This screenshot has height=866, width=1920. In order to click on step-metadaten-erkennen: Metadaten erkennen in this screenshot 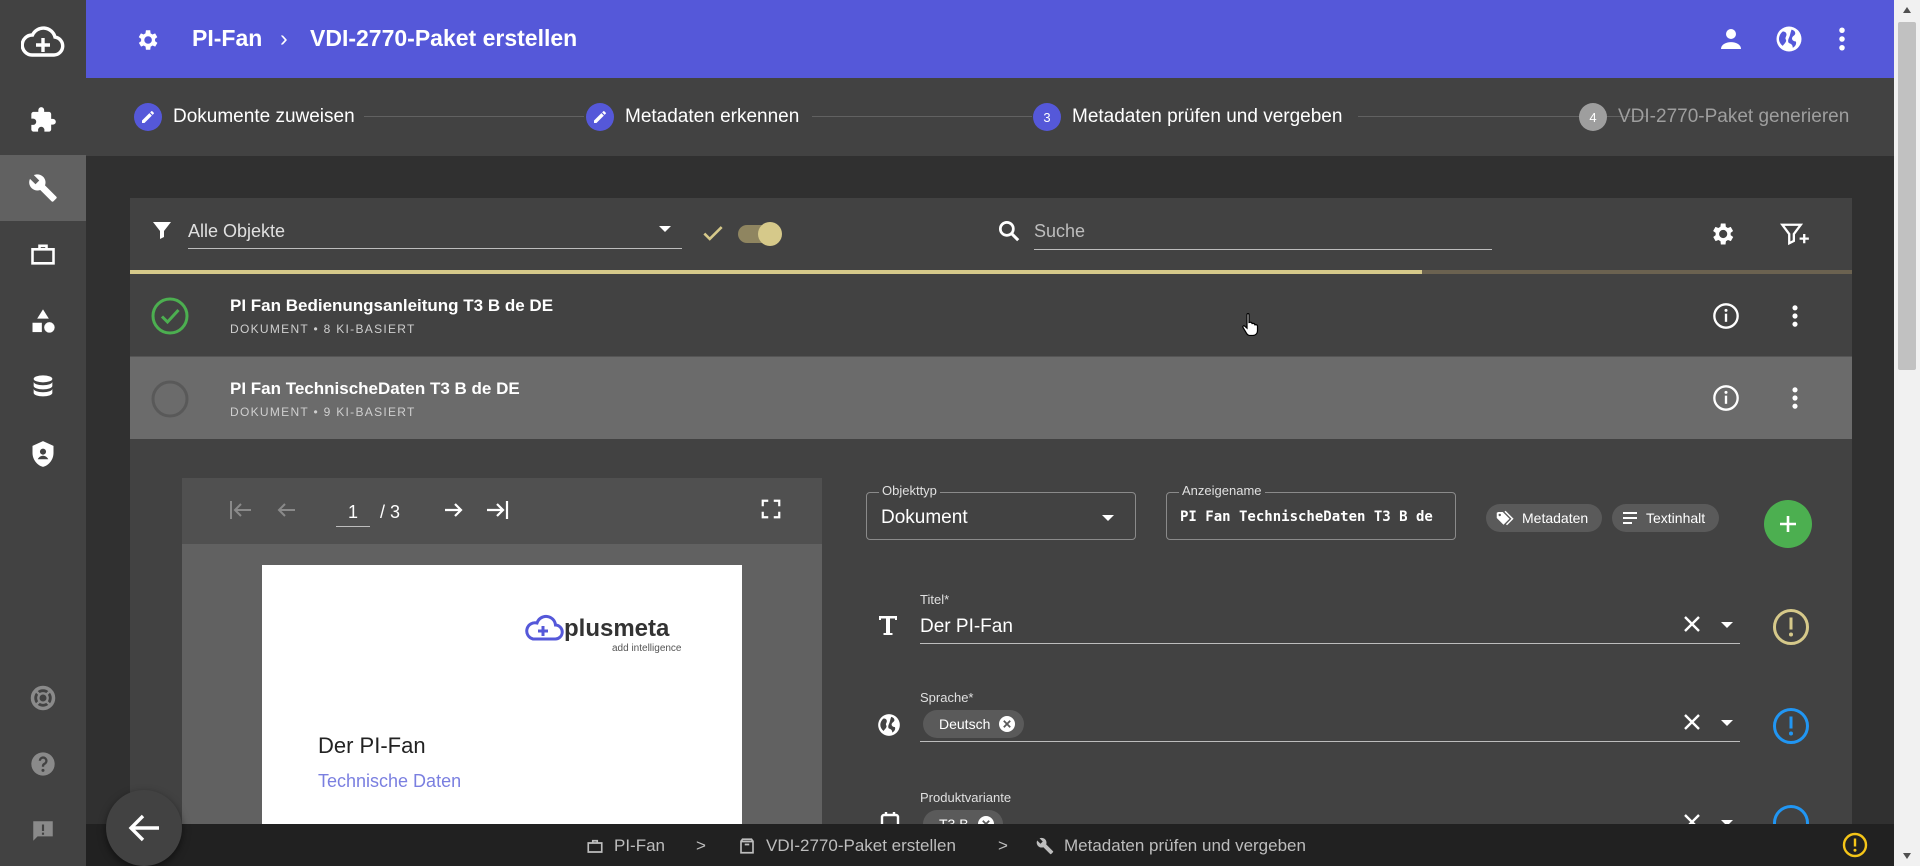, I will do `click(692, 117)`.